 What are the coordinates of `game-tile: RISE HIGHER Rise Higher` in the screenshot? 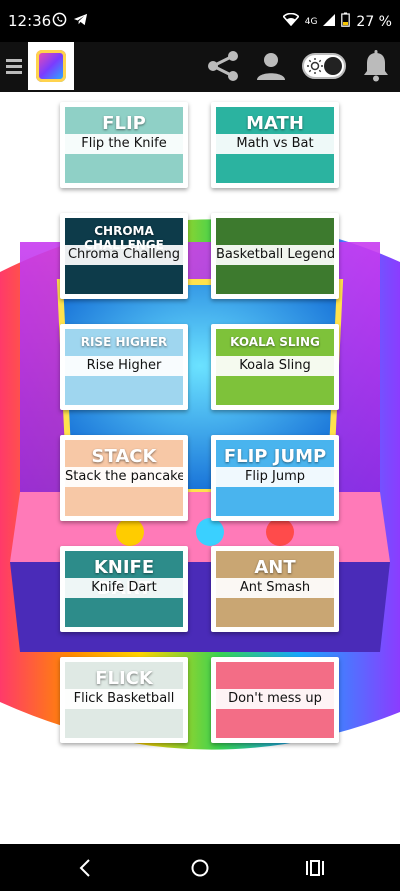 It's located at (124, 367).